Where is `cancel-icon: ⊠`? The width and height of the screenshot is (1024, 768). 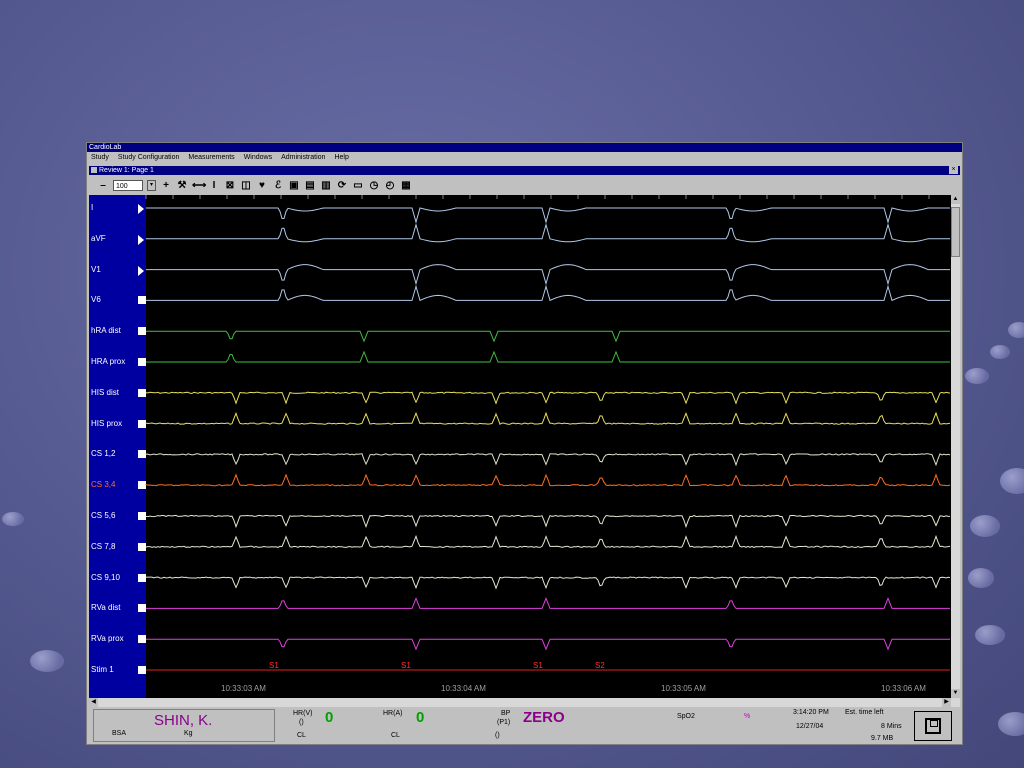
cancel-icon: ⊠ is located at coordinates (230, 186).